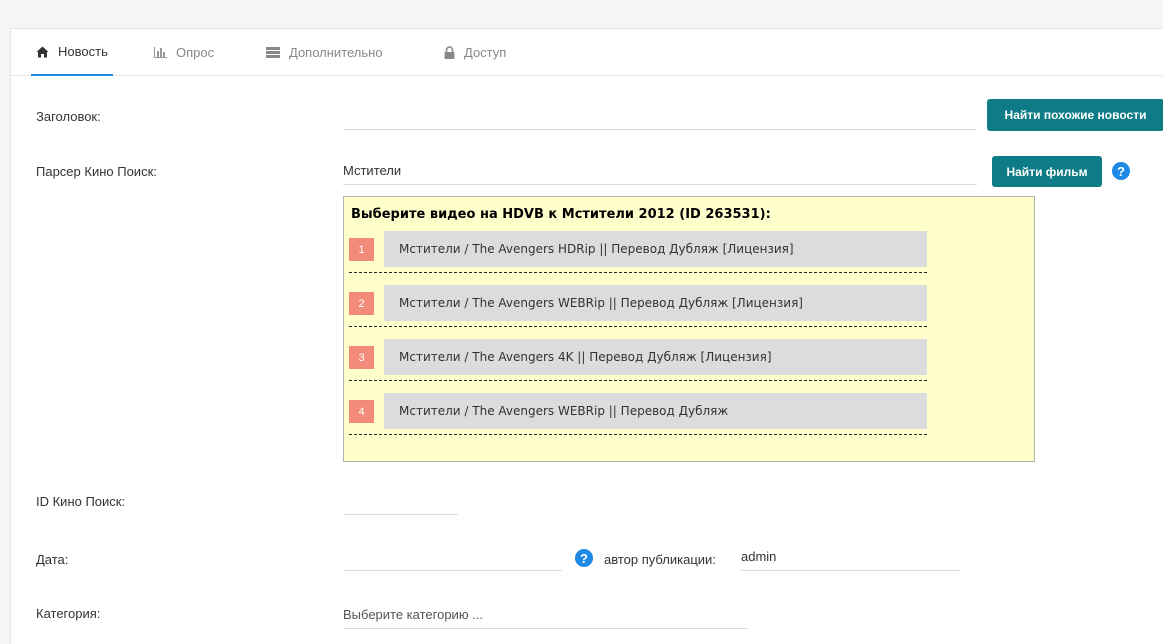 The height and width of the screenshot is (644, 1163). What do you see at coordinates (68, 613) in the screenshot?
I see `category-label: Категория:` at bounding box center [68, 613].